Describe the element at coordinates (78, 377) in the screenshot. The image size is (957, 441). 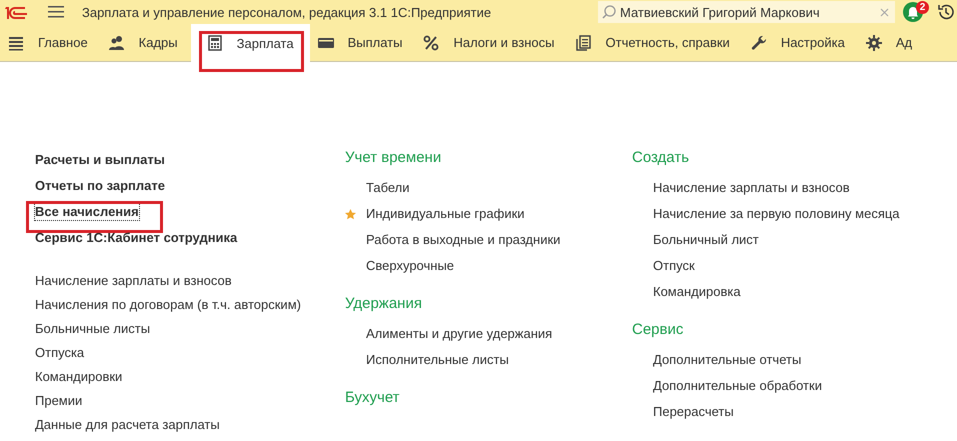
I see `journal-link: Командировки` at that location.